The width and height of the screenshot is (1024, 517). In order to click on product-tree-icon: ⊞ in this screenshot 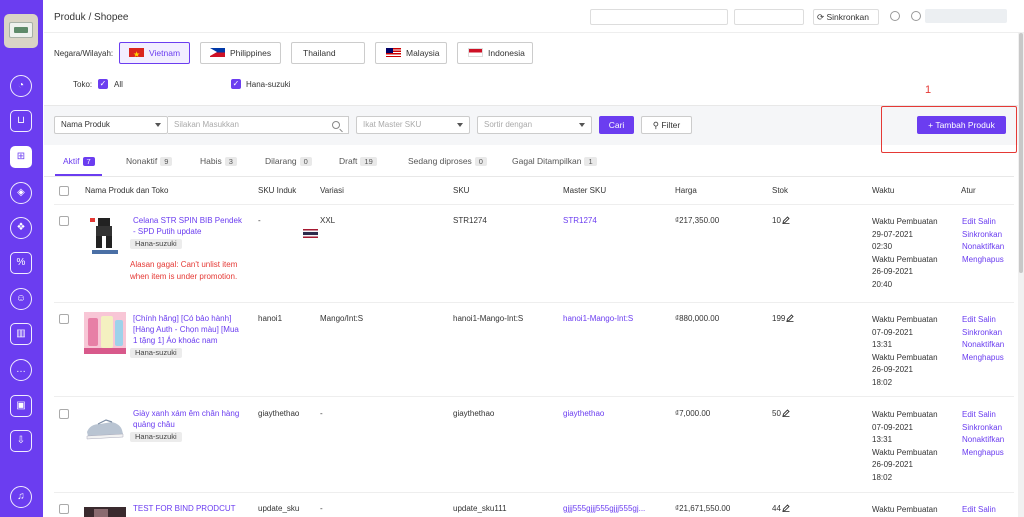, I will do `click(21, 157)`.